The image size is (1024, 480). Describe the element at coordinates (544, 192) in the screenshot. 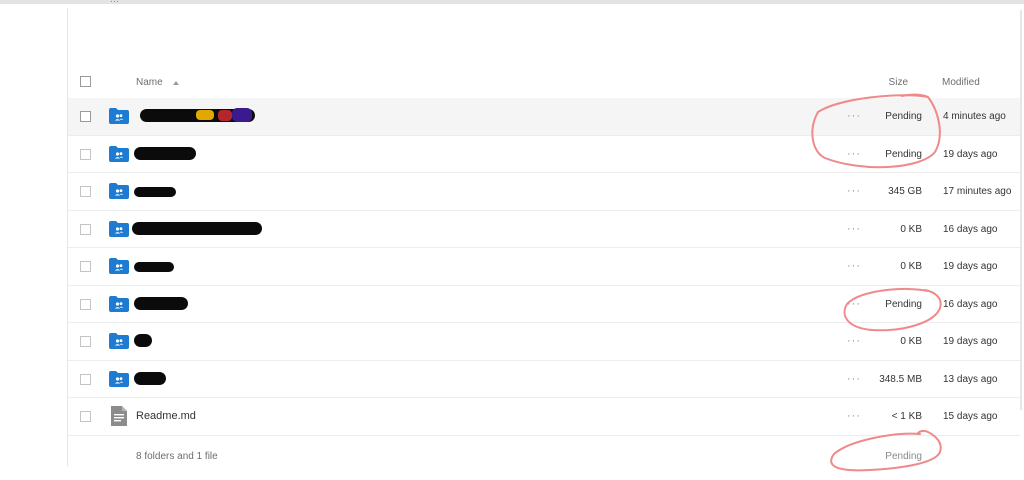

I see `table-row: ··· 345 GB 17 minutes ago` at that location.